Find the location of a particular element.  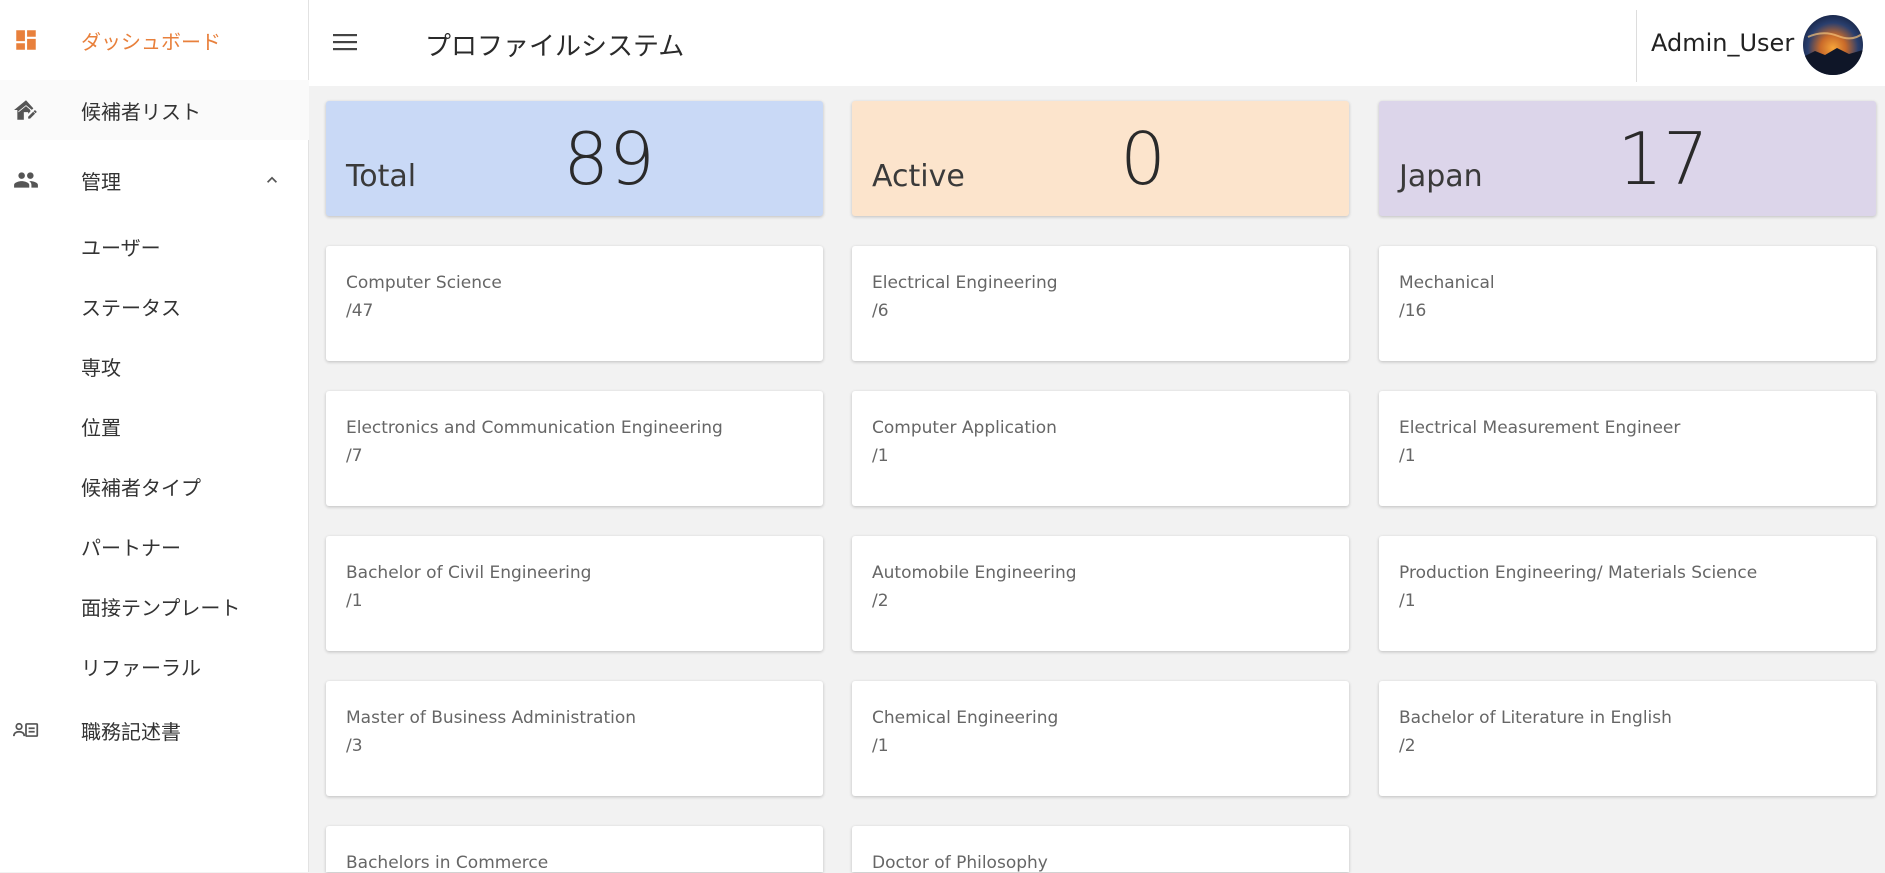

stat-value: 0 is located at coordinates (1143, 159).